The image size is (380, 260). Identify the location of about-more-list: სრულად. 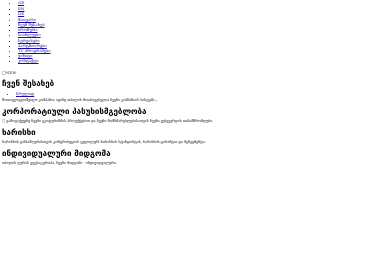
(191, 94).